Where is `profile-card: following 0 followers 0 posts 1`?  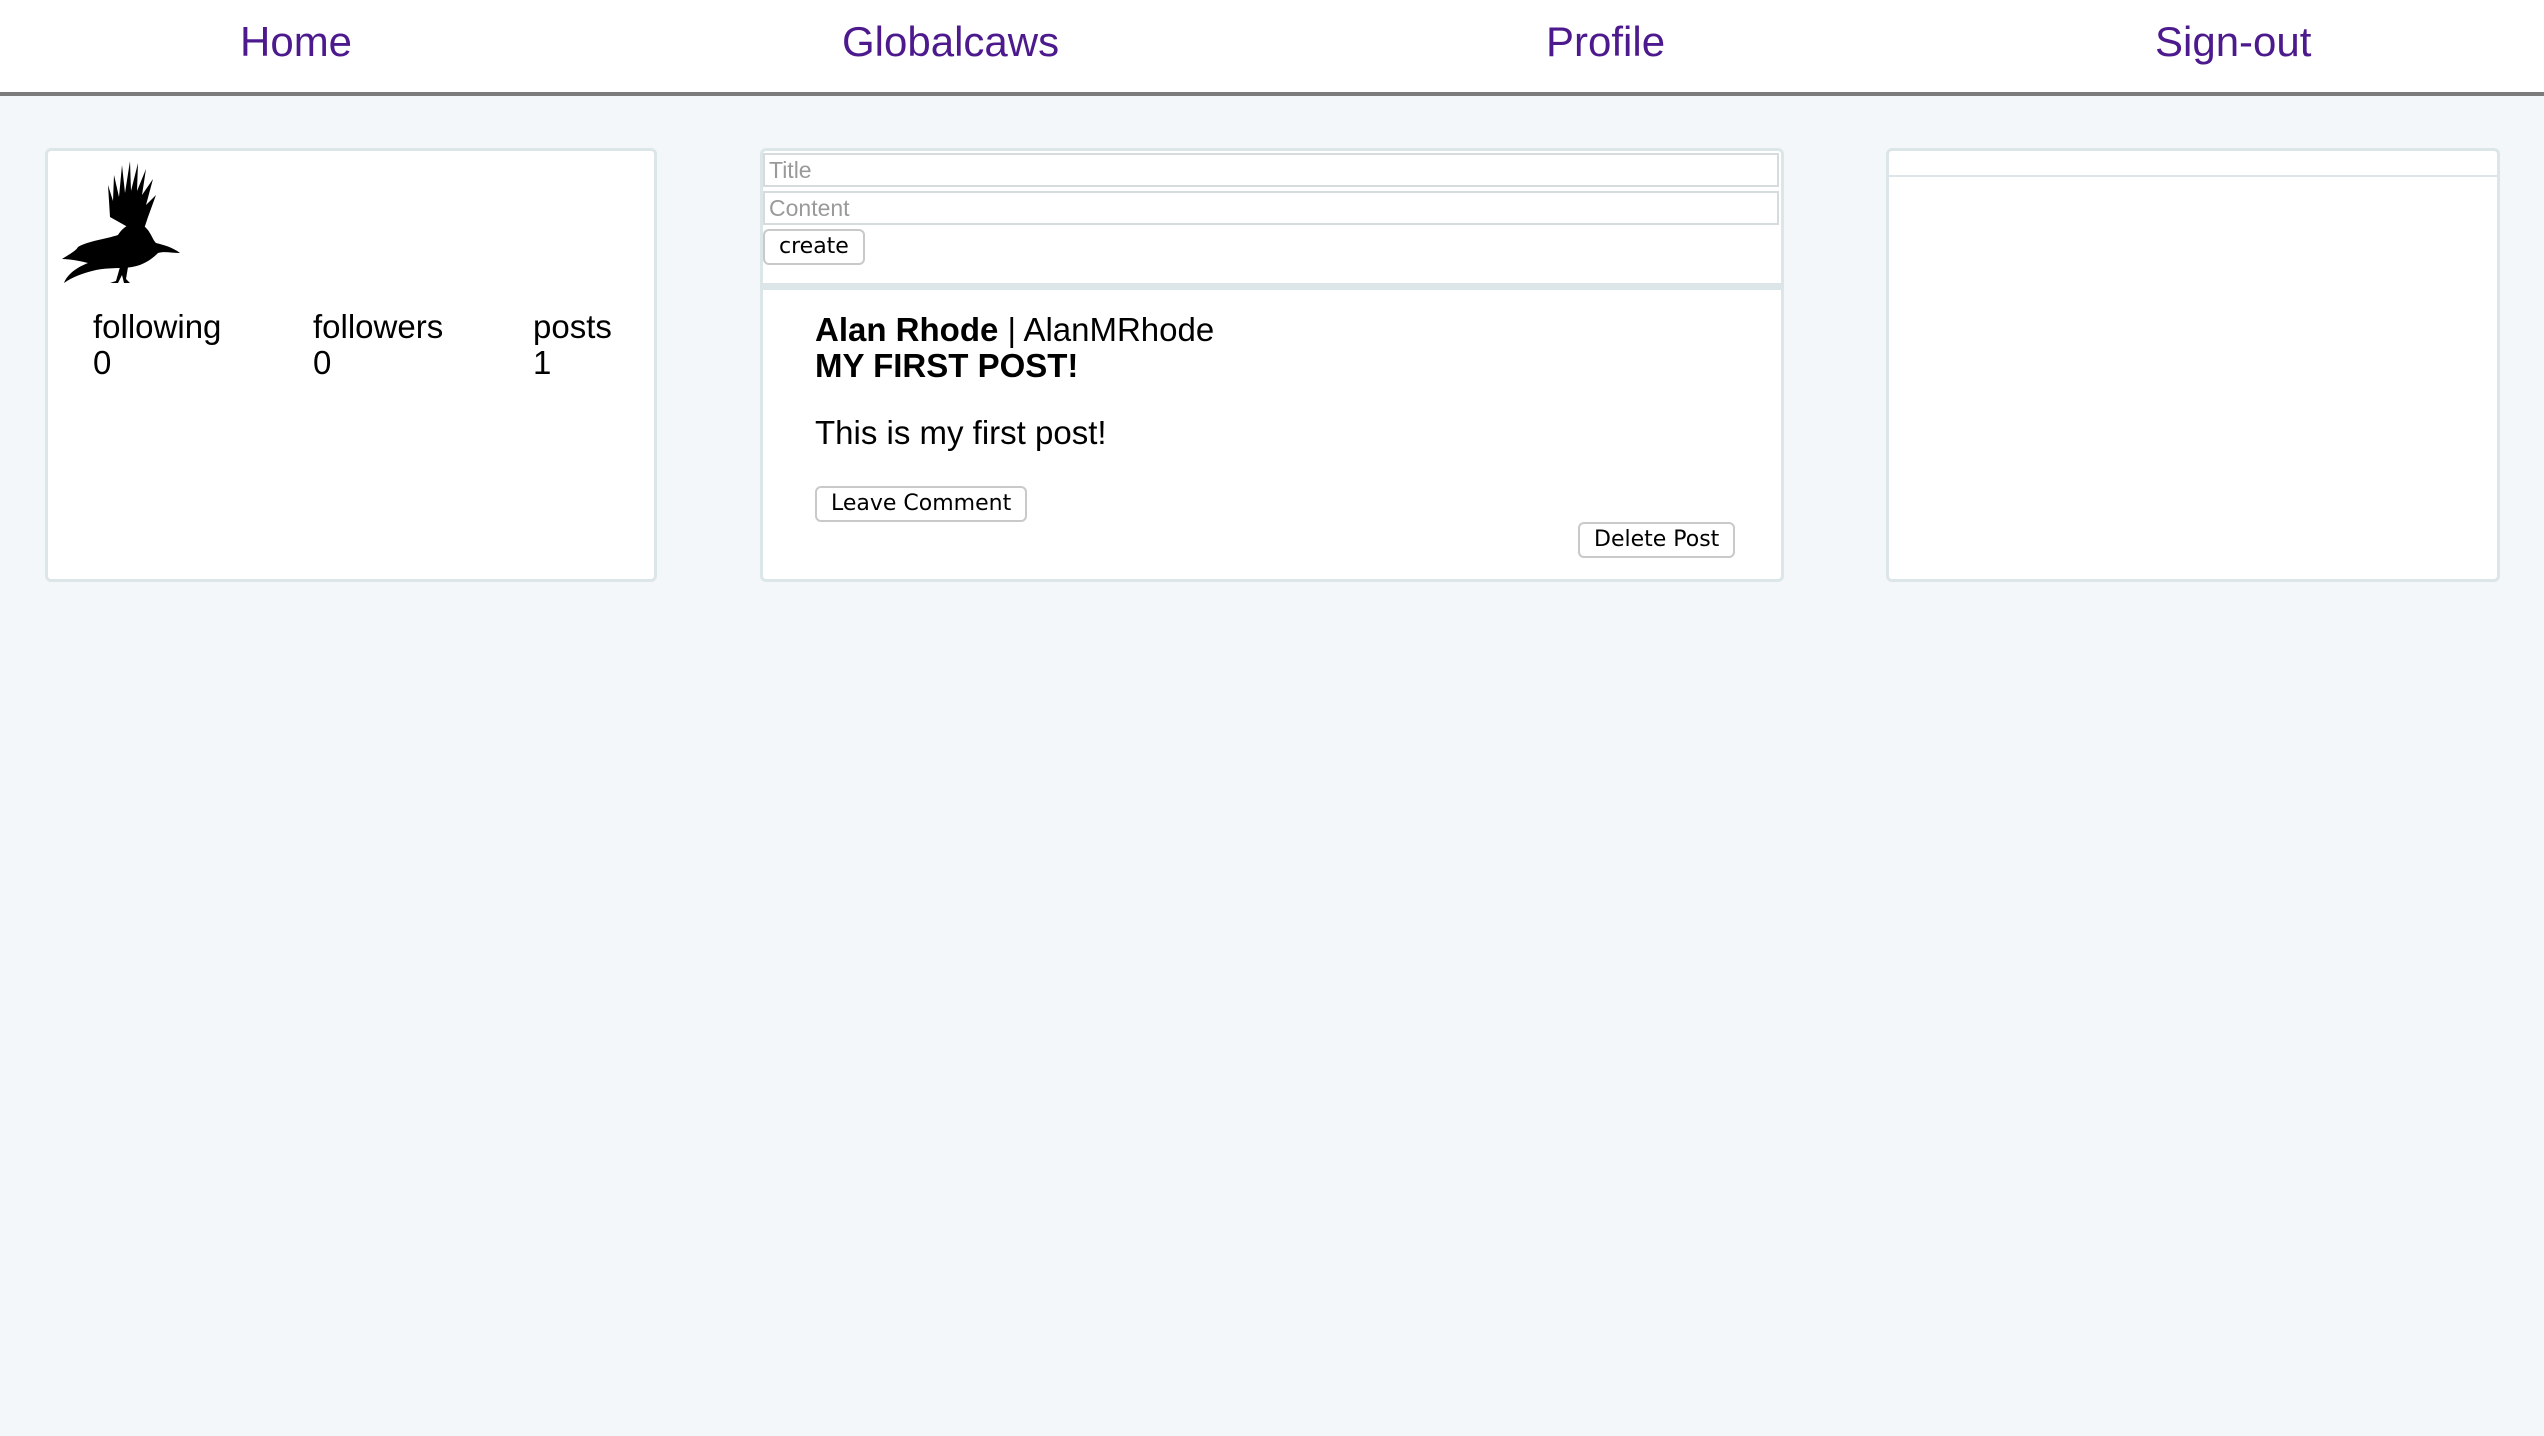
profile-card: following 0 followers 0 posts 1 is located at coordinates (351, 365).